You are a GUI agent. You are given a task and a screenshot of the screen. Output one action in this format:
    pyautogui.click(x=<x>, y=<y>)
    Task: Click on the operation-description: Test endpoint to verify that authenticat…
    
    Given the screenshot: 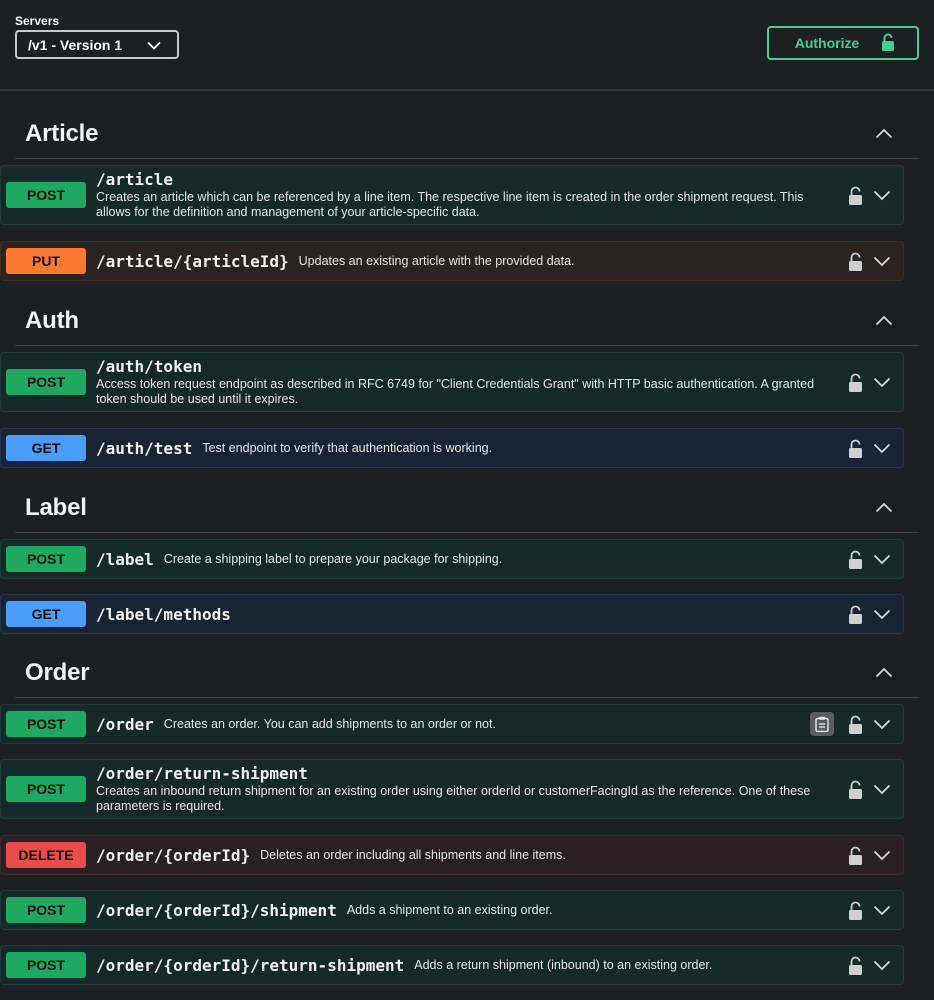 What is the action you would take?
    pyautogui.click(x=347, y=448)
    